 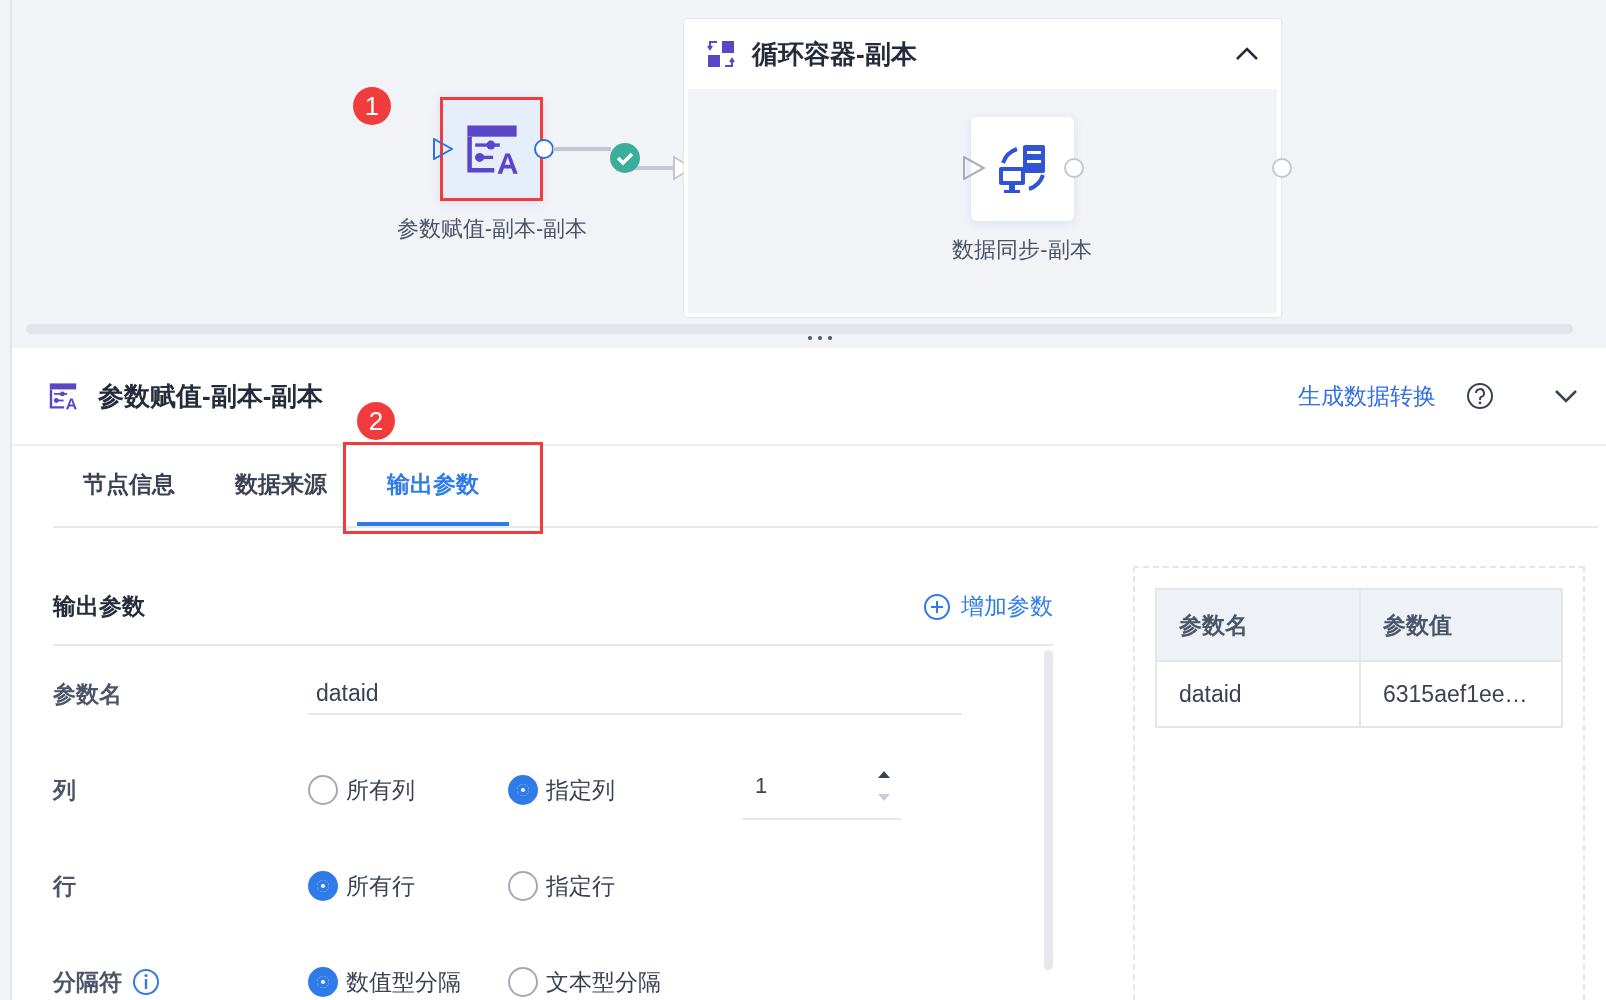 What do you see at coordinates (87, 694) in the screenshot?
I see `field-label: 参数名` at bounding box center [87, 694].